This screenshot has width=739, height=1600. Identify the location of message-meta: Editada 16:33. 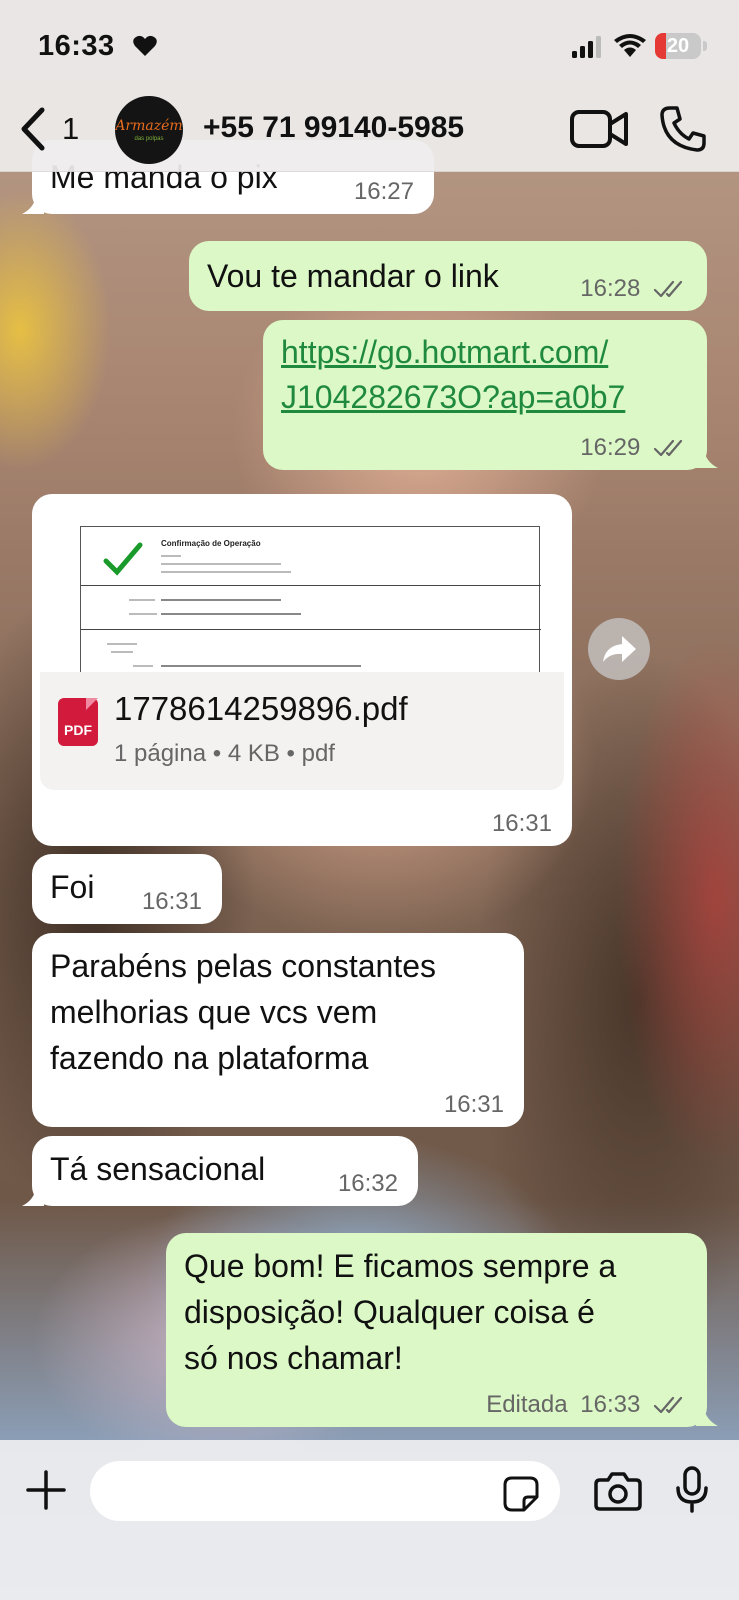
(586, 1405).